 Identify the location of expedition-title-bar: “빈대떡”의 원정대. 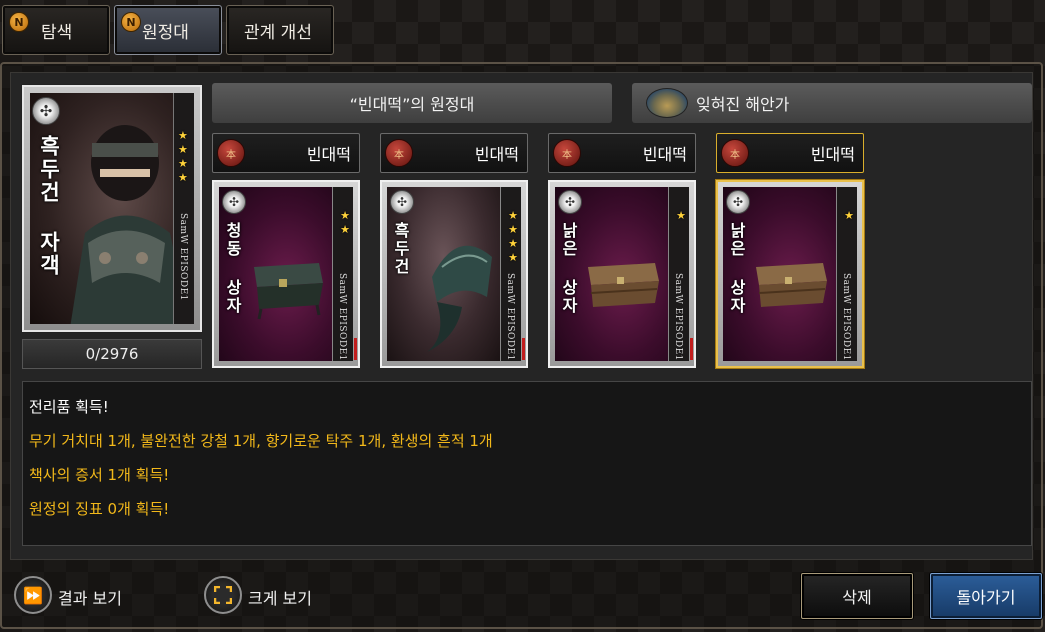
(412, 103).